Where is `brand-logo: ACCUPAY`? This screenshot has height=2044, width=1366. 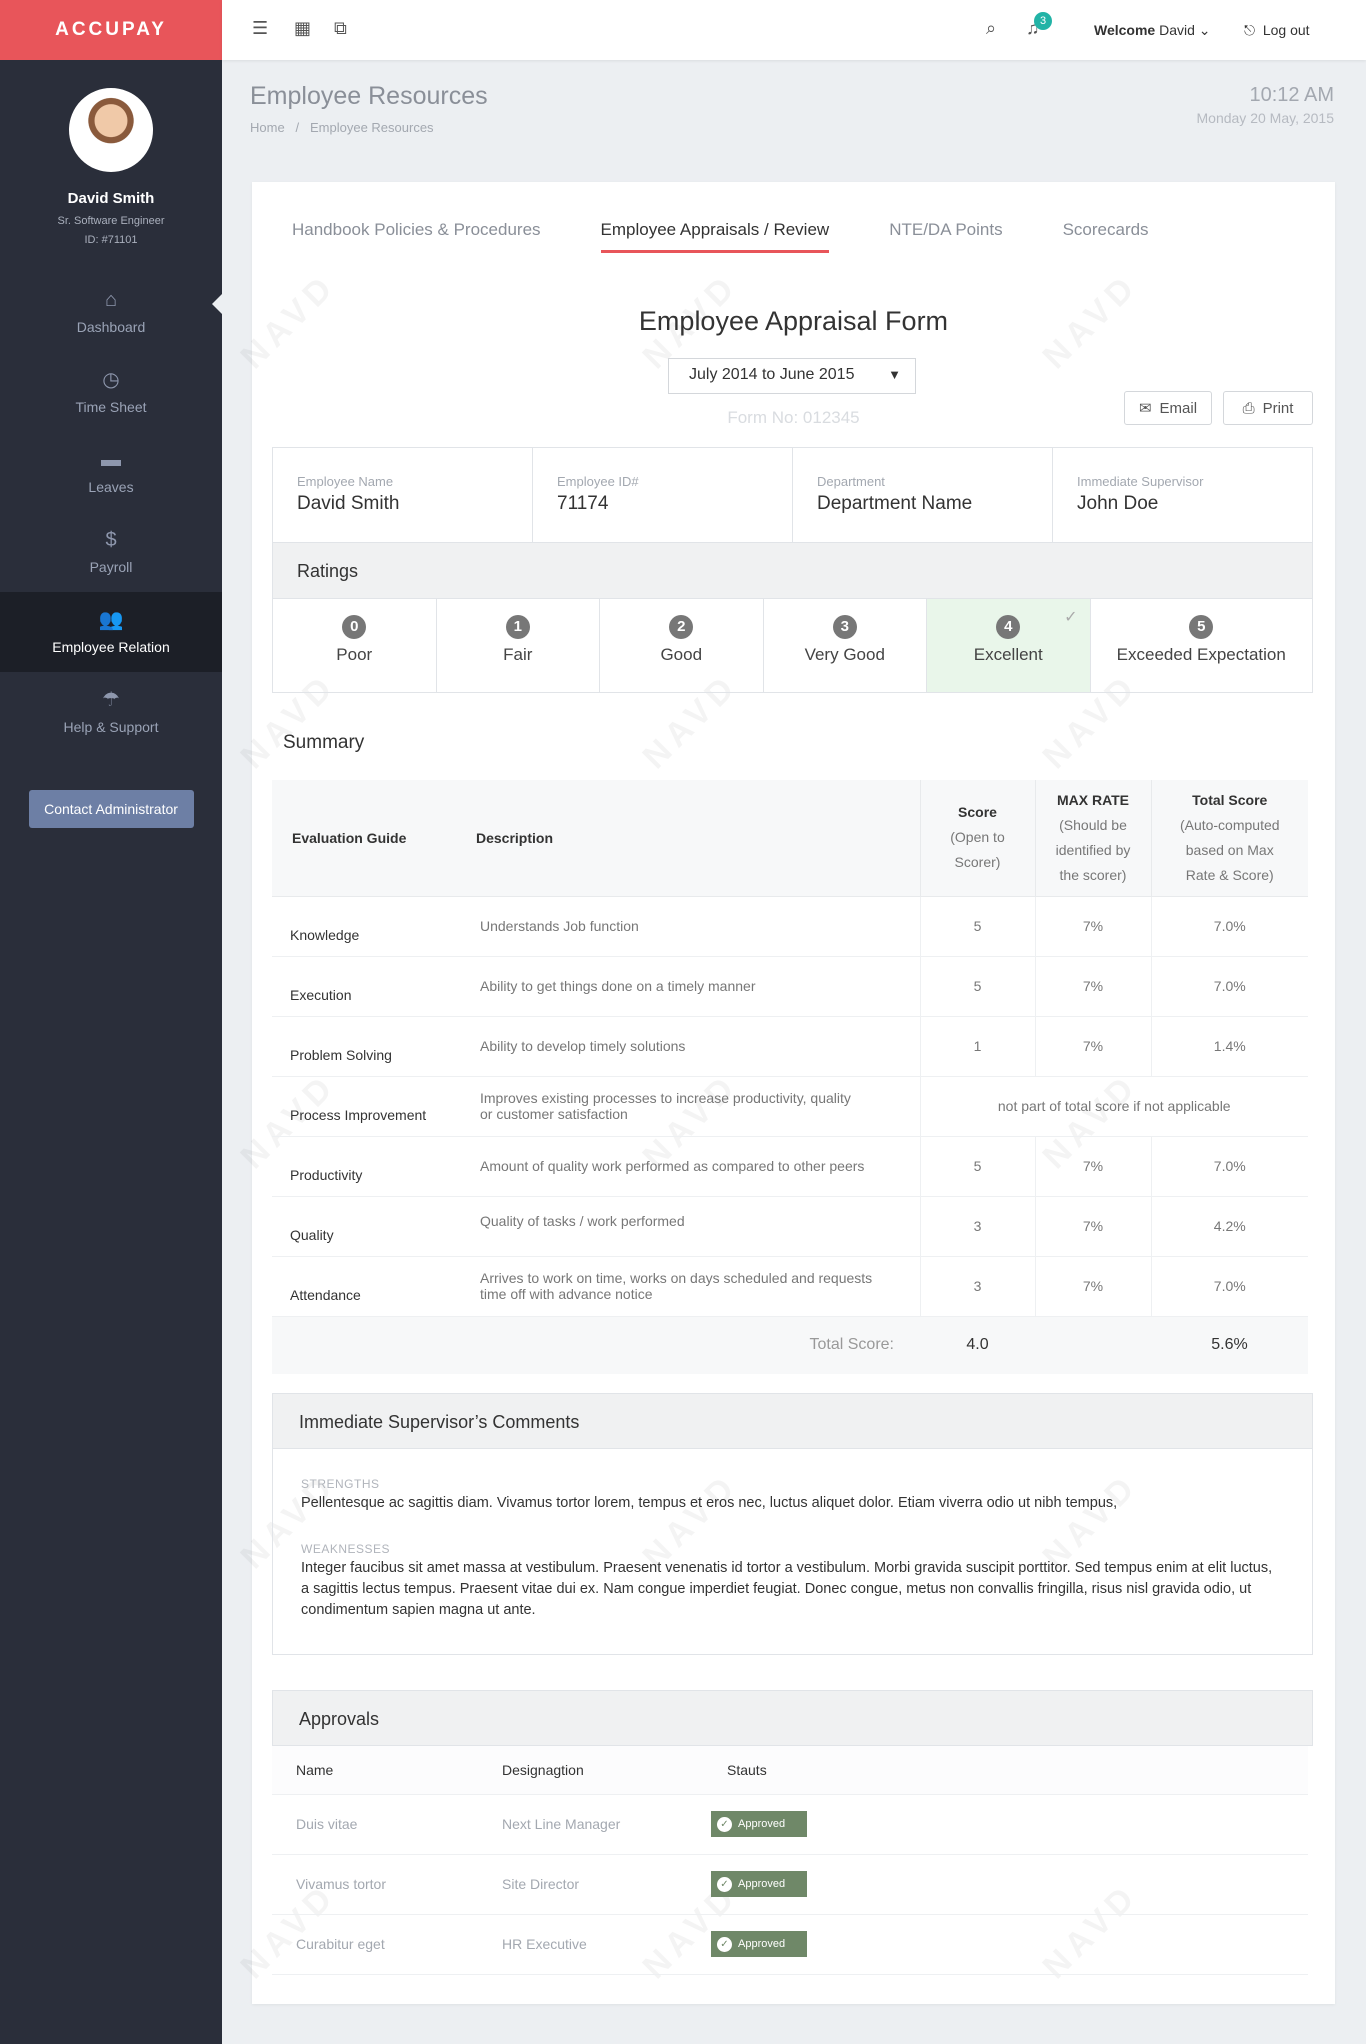 brand-logo: ACCUPAY is located at coordinates (111, 30).